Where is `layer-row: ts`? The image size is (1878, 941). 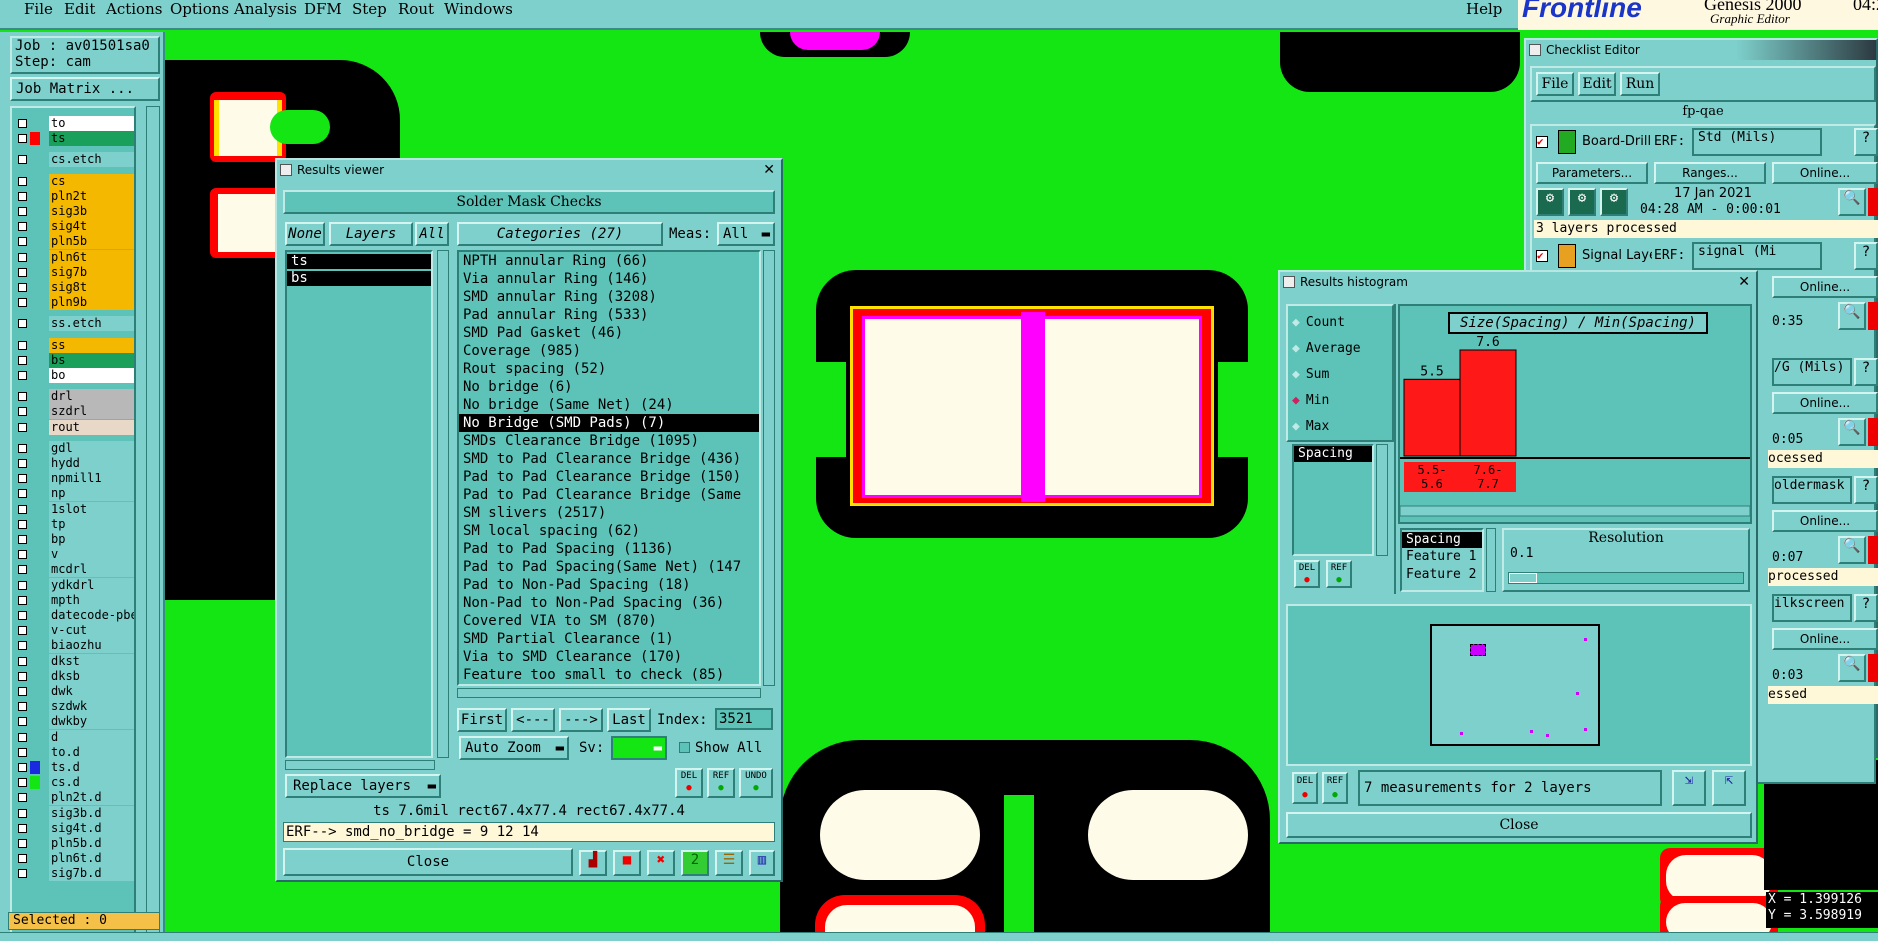 layer-row: ts is located at coordinates (74, 139).